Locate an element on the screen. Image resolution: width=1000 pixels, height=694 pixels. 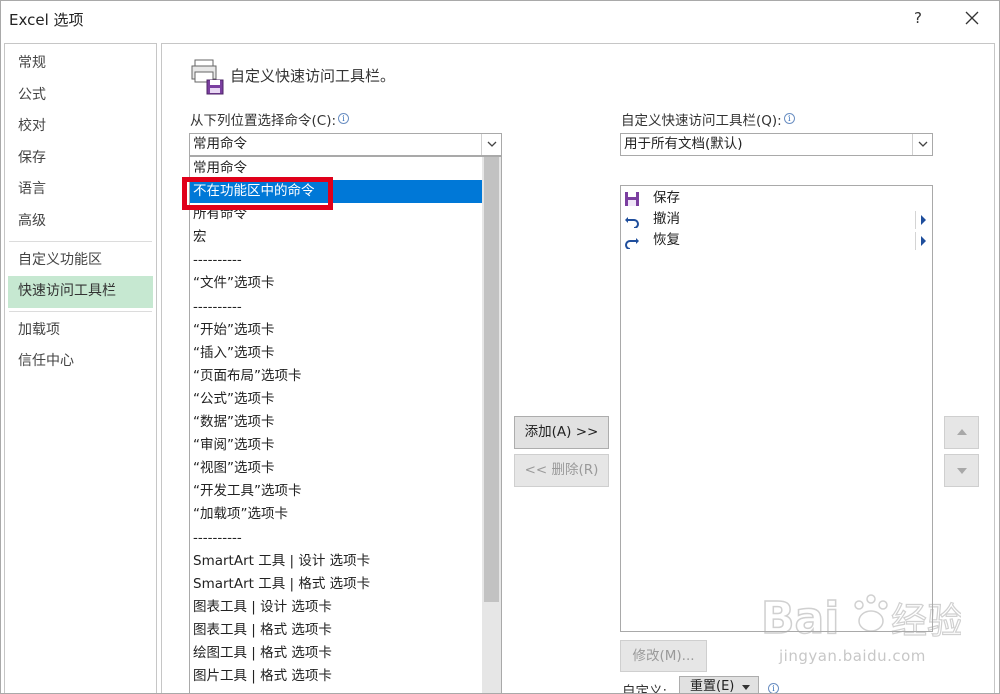
list-item: 撤消 is located at coordinates (776, 219).